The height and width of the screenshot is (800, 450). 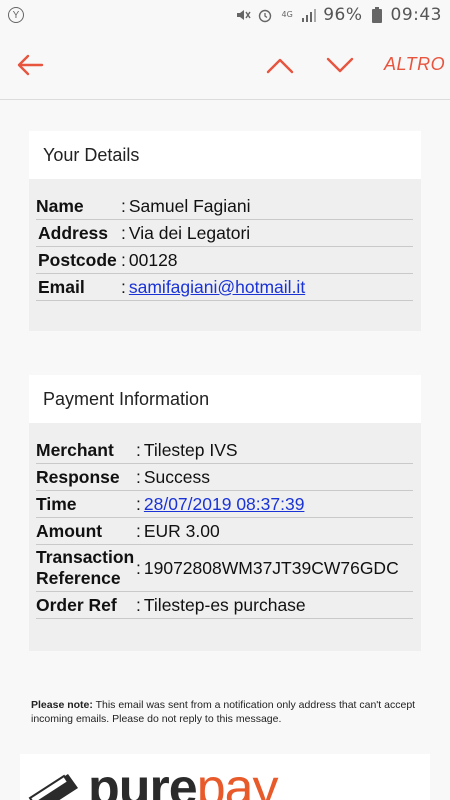 I want to click on payment-value: Tilestep IVS, so click(x=190, y=449).